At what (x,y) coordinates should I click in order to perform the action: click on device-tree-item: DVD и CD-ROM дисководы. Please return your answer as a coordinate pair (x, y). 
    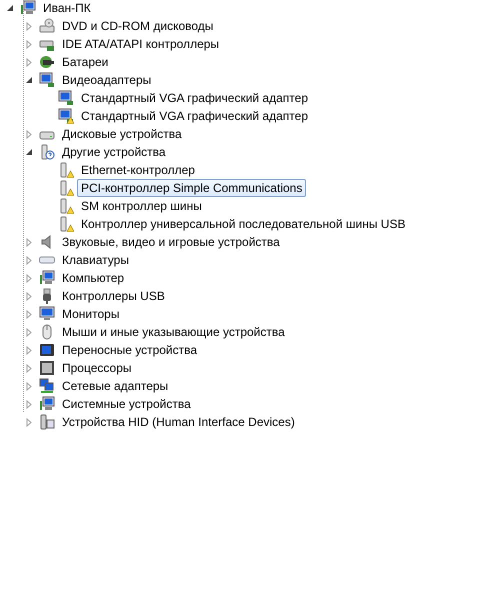
    Looking at the image, I should click on (138, 26).